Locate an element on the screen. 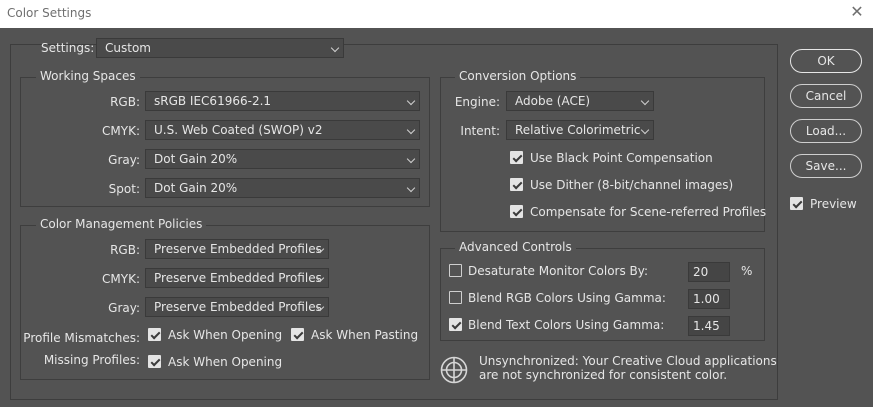  advanced-title: Advanced Controls is located at coordinates (515, 247).